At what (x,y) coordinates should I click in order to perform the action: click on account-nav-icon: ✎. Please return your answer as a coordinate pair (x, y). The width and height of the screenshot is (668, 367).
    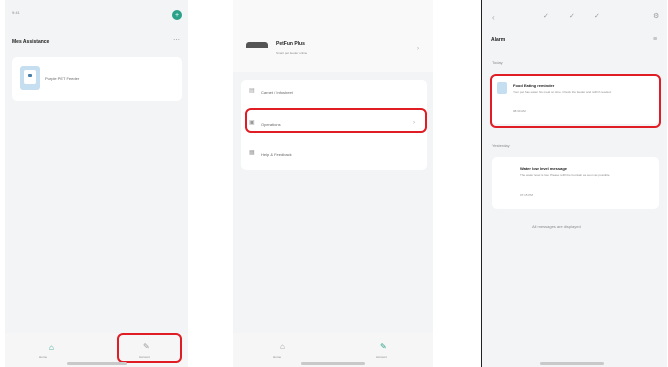
    Looking at the image, I should click on (383, 347).